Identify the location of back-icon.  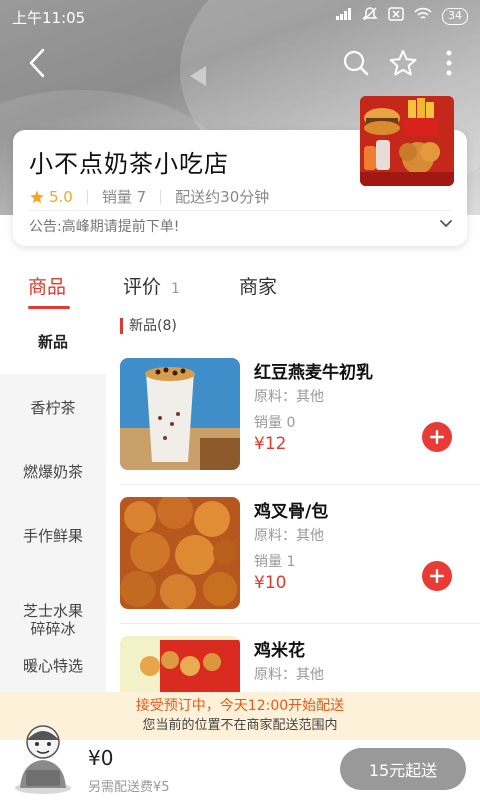
(37, 63).